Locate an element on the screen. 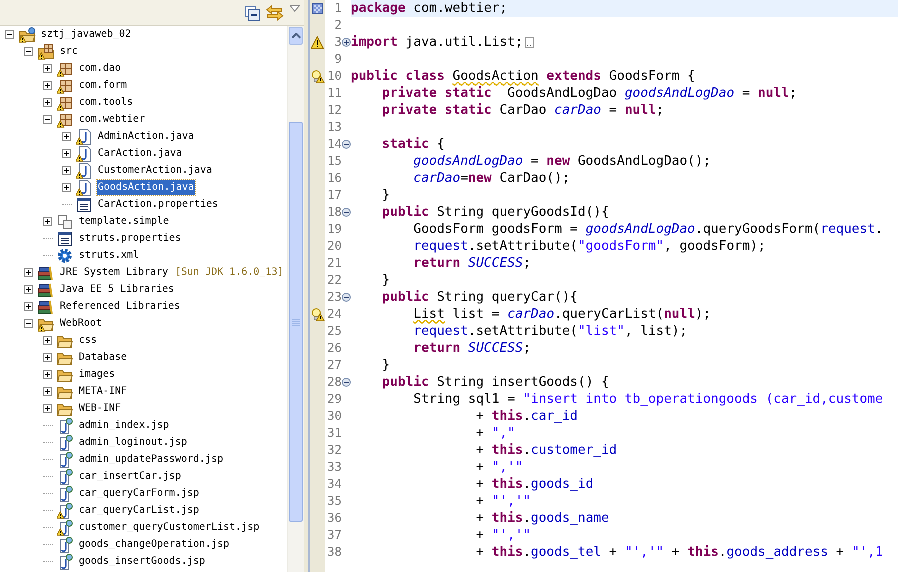 The width and height of the screenshot is (898, 572). tree-item: com.dao is located at coordinates (100, 68).